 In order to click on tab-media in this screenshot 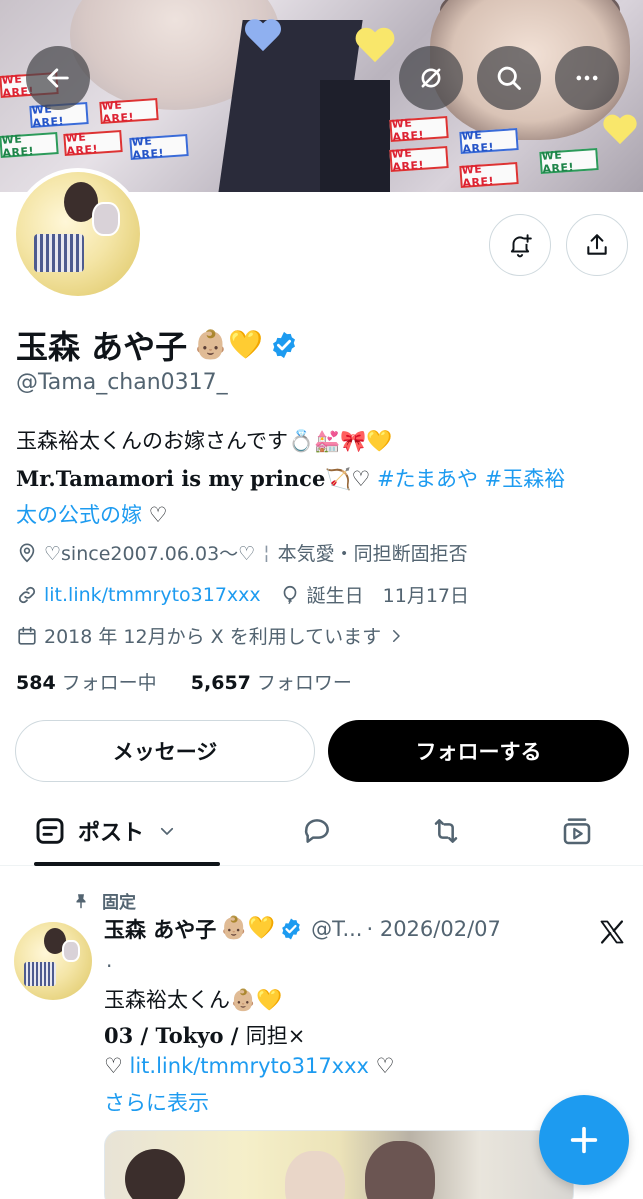, I will do `click(577, 831)`.